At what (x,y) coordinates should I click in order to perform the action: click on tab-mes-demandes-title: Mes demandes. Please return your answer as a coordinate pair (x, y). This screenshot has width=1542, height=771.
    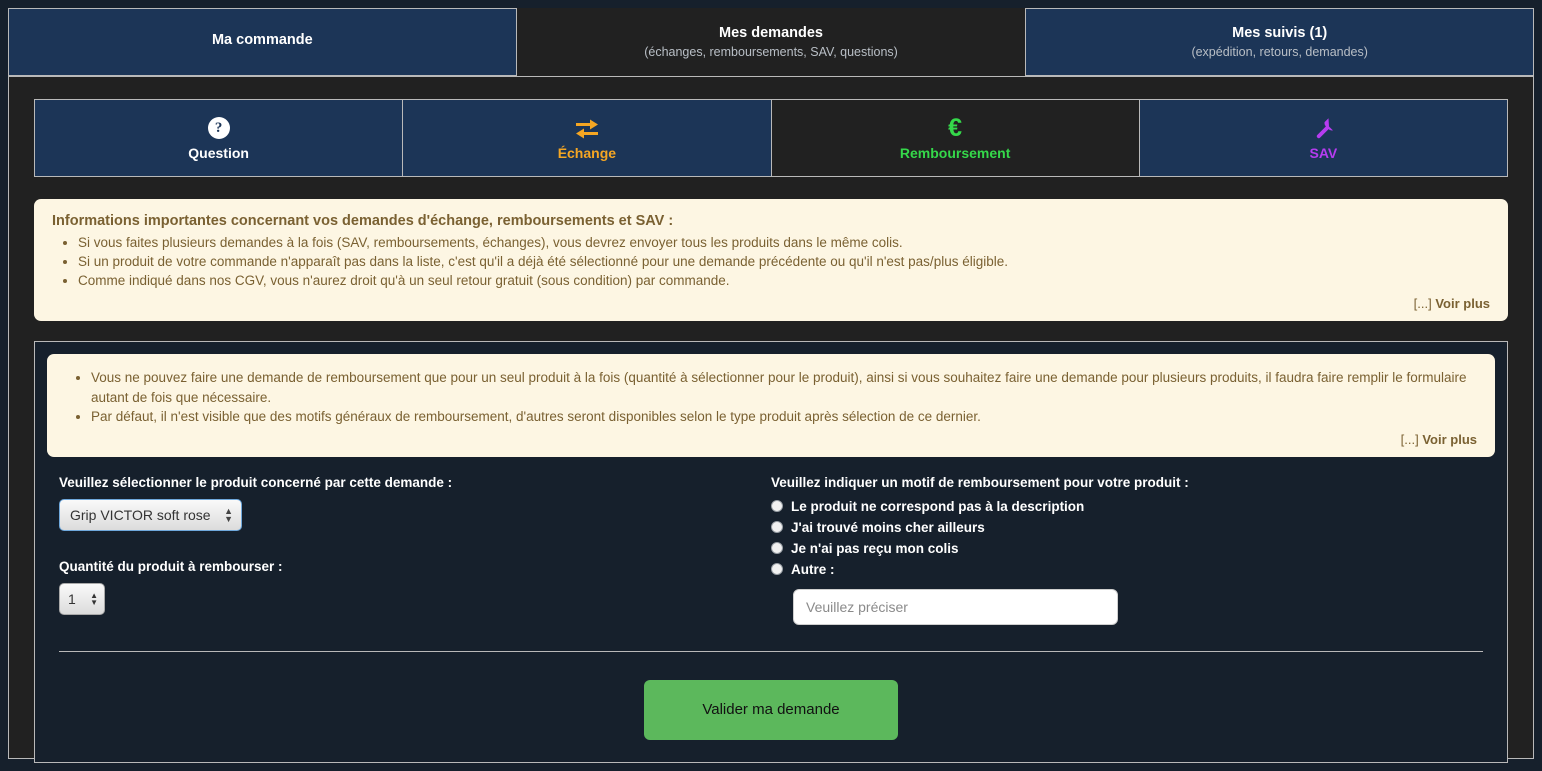
    Looking at the image, I should click on (771, 32).